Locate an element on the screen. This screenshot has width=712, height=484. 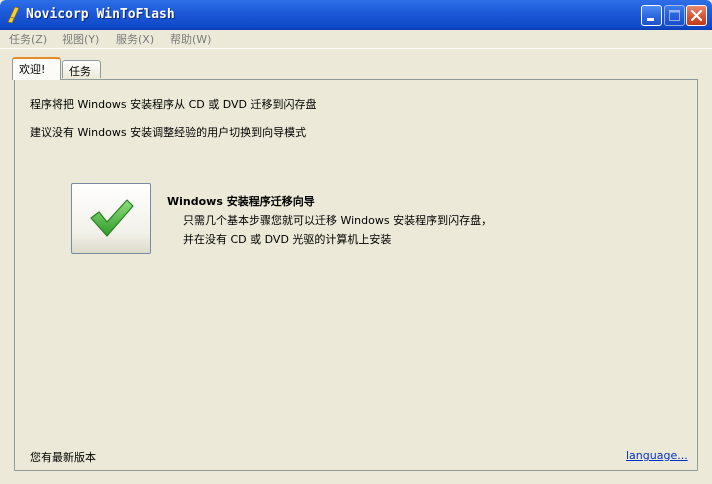
minimize-button is located at coordinates (651, 15).